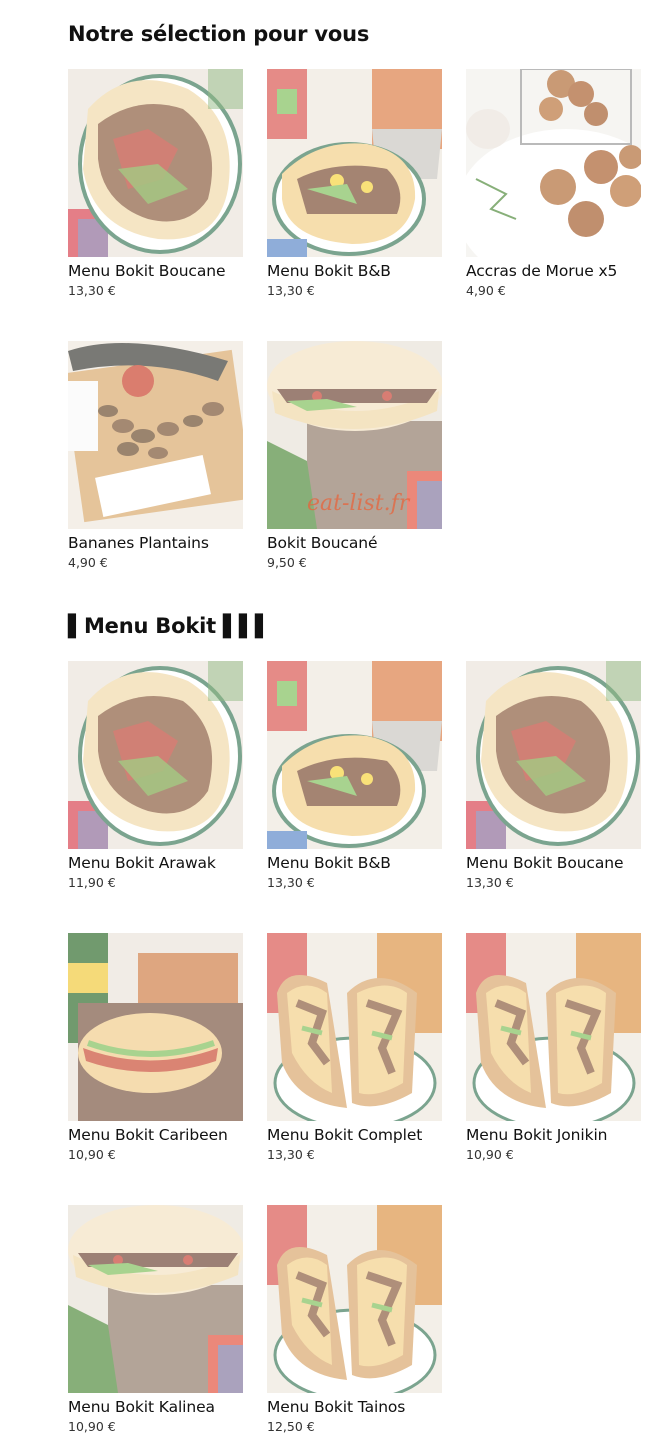  Describe the element at coordinates (291, 1426) in the screenshot. I see `menu-item-price: 12,50 €` at that location.